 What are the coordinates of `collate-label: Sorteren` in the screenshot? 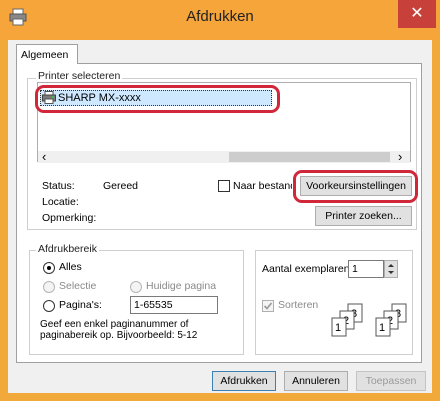 It's located at (298, 305).